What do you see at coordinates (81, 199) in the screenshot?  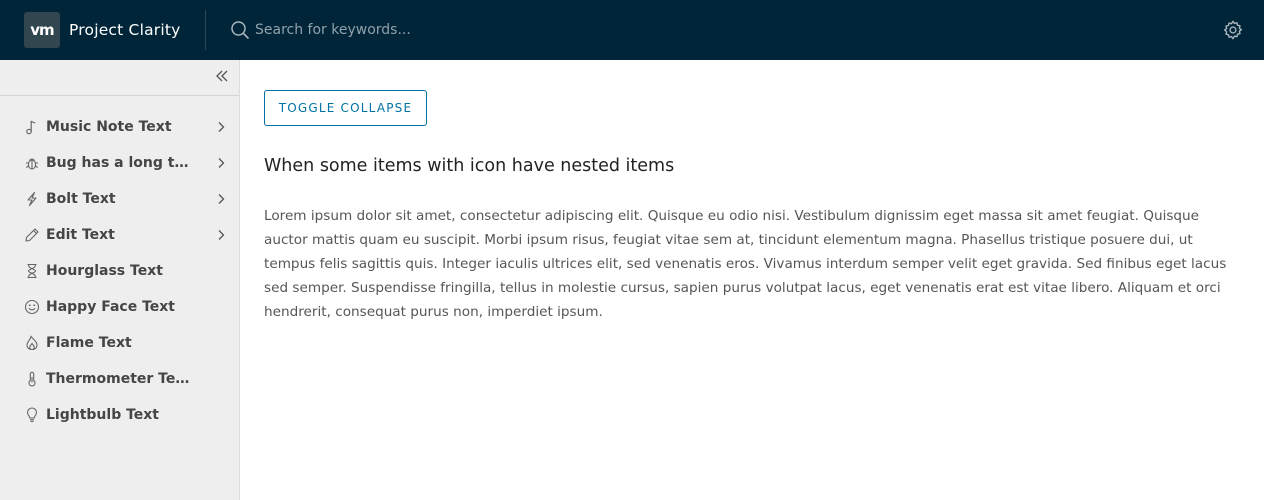 I see `sidebar-item-label: Bolt Text` at bounding box center [81, 199].